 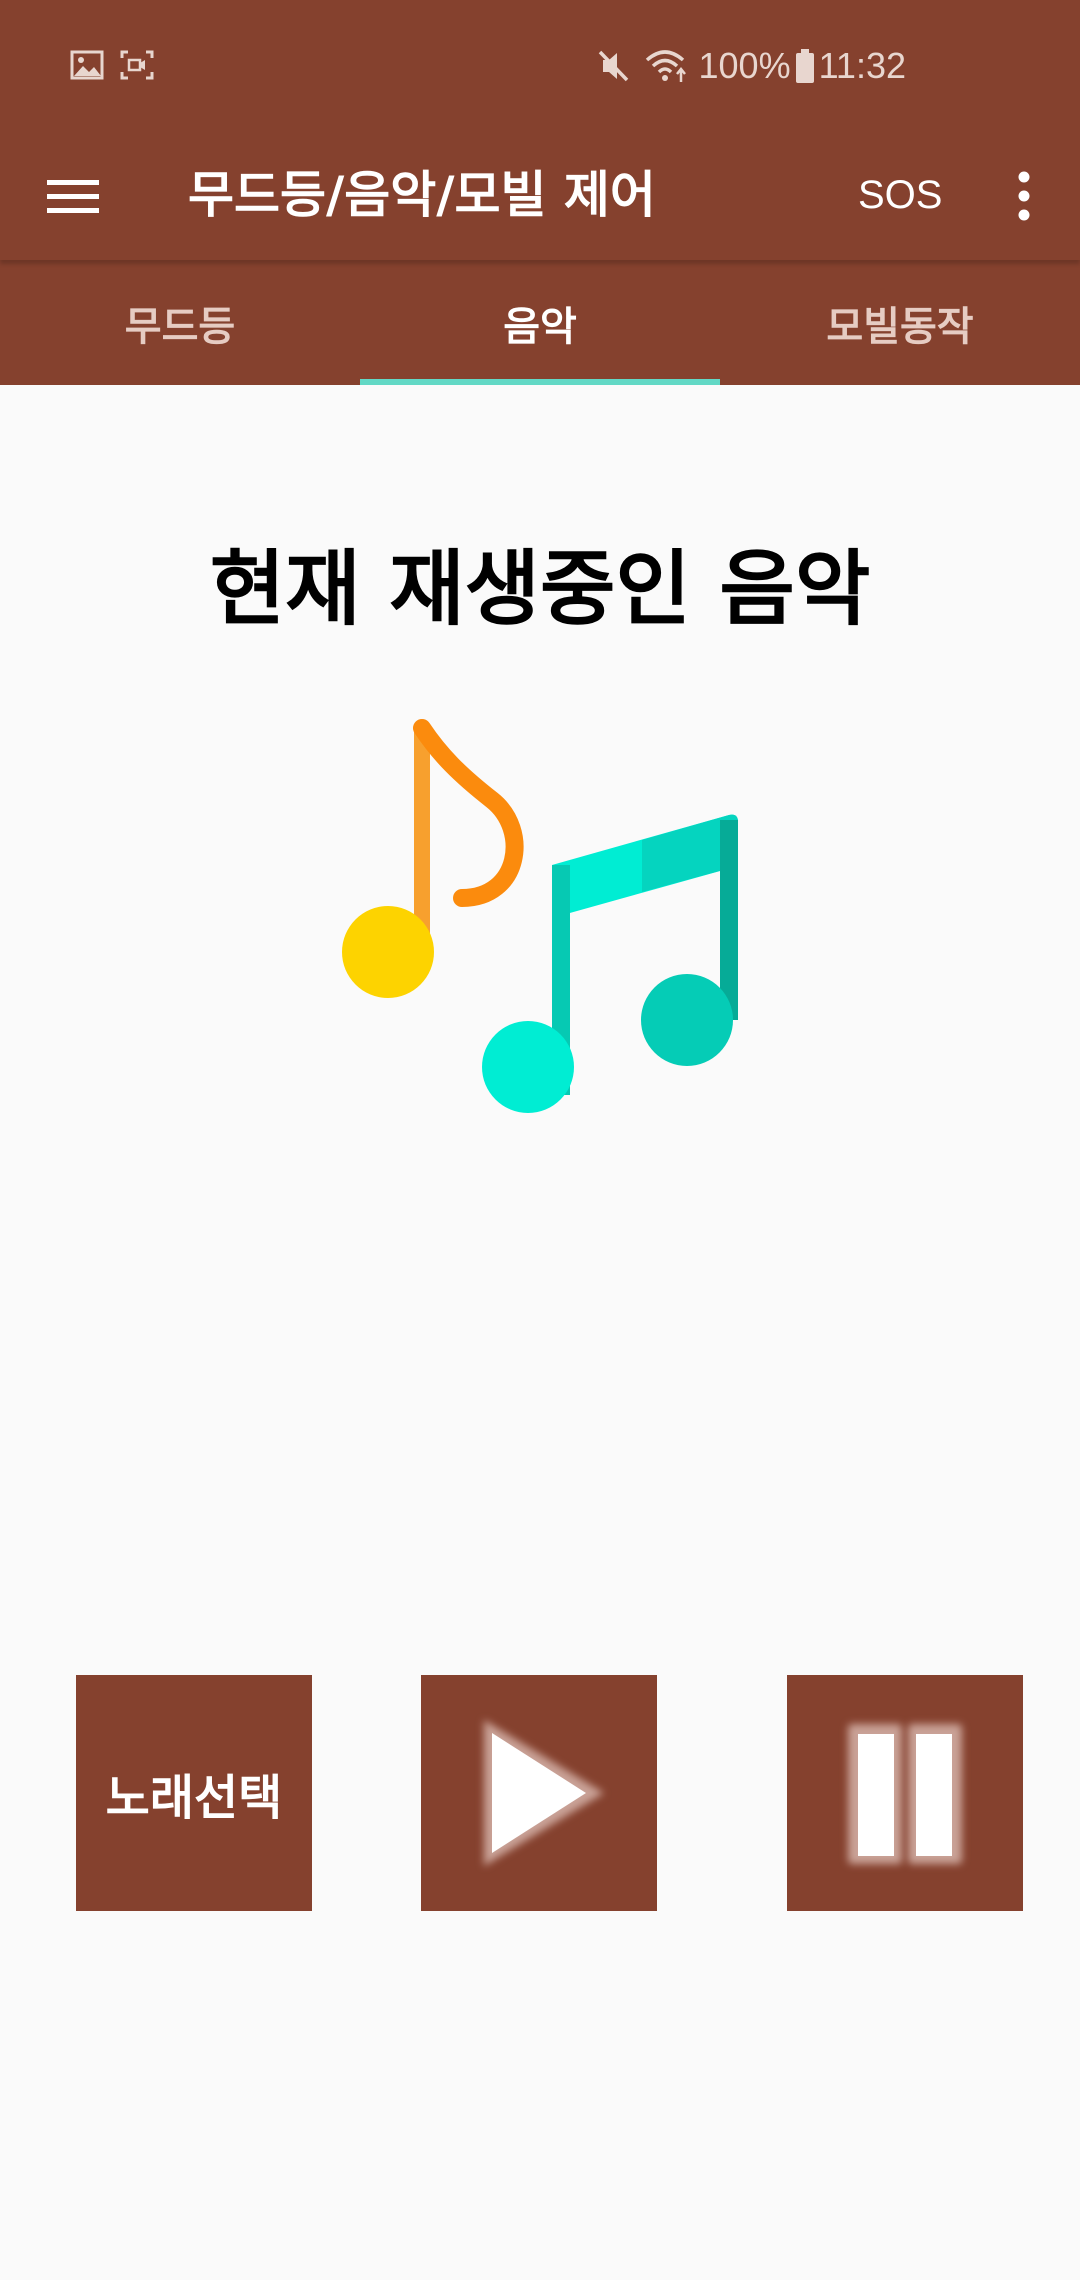 What do you see at coordinates (540, 65) in the screenshot?
I see `status-bar: 100% 11:32` at bounding box center [540, 65].